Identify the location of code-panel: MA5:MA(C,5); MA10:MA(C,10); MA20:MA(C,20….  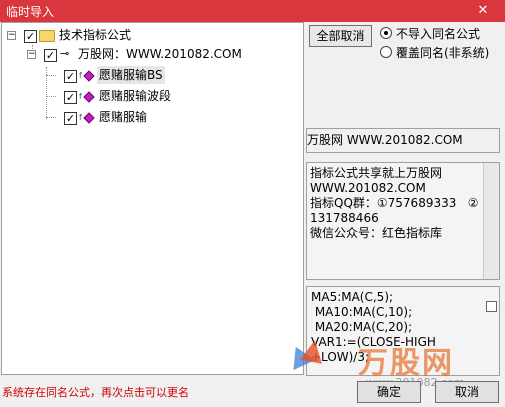
(403, 331).